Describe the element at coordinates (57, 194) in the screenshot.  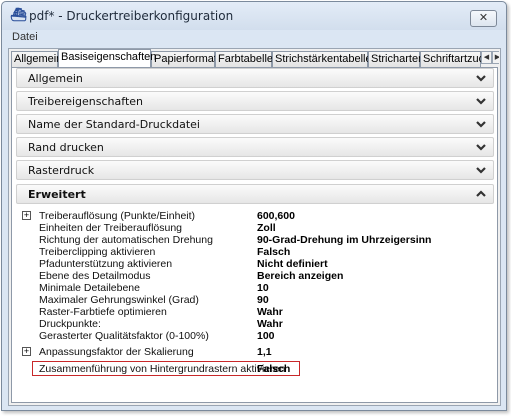
I see `section-label: Erweitert` at that location.